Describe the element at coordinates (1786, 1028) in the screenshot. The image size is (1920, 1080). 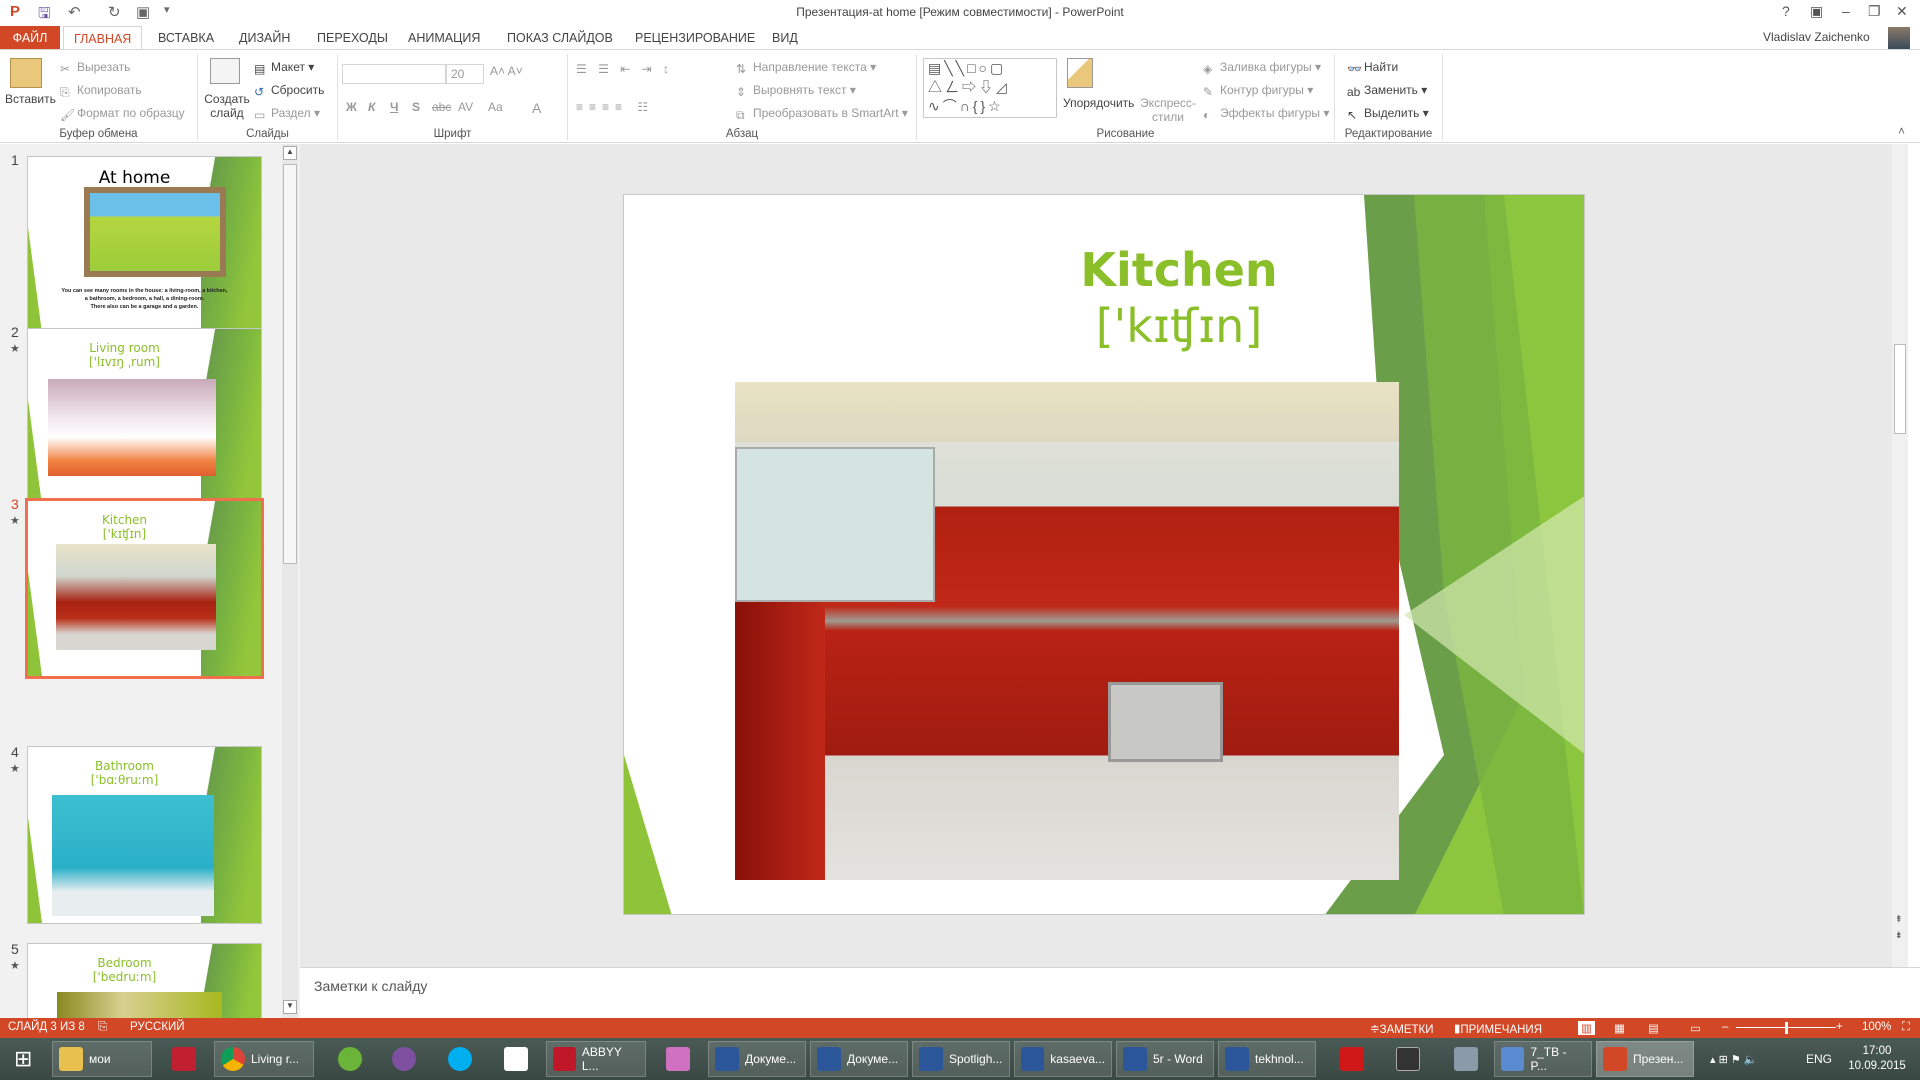
I see `zoom-slider-thumb` at that location.